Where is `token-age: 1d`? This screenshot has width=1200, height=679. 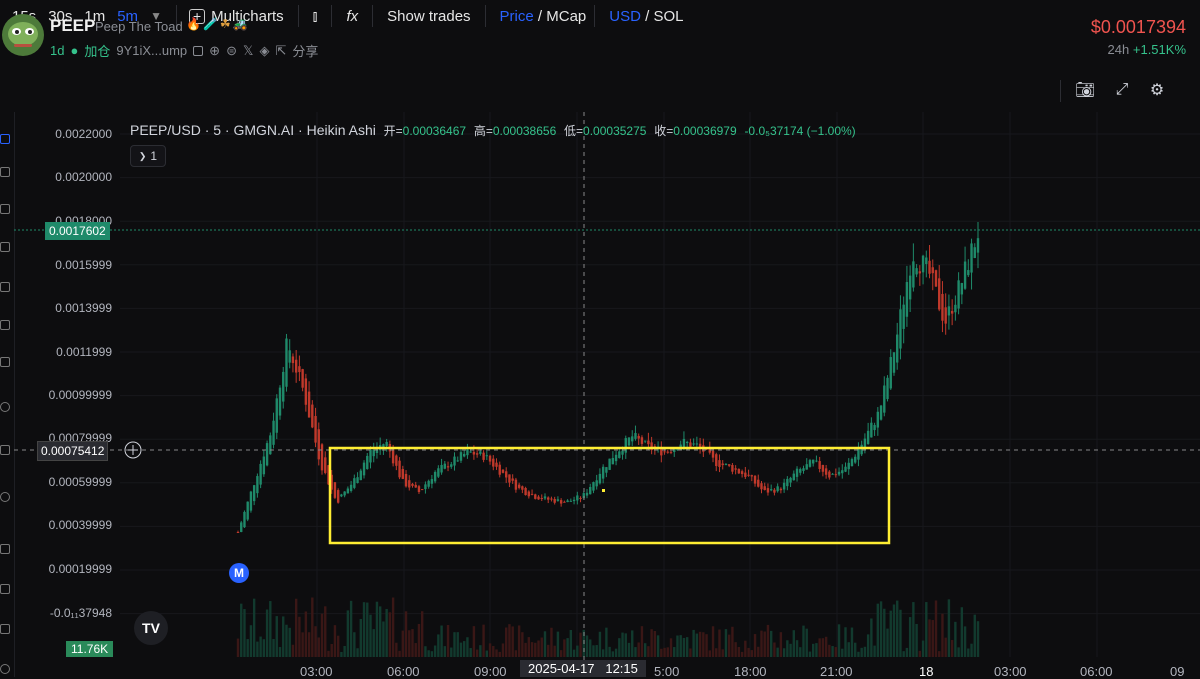 token-age: 1d is located at coordinates (57, 50).